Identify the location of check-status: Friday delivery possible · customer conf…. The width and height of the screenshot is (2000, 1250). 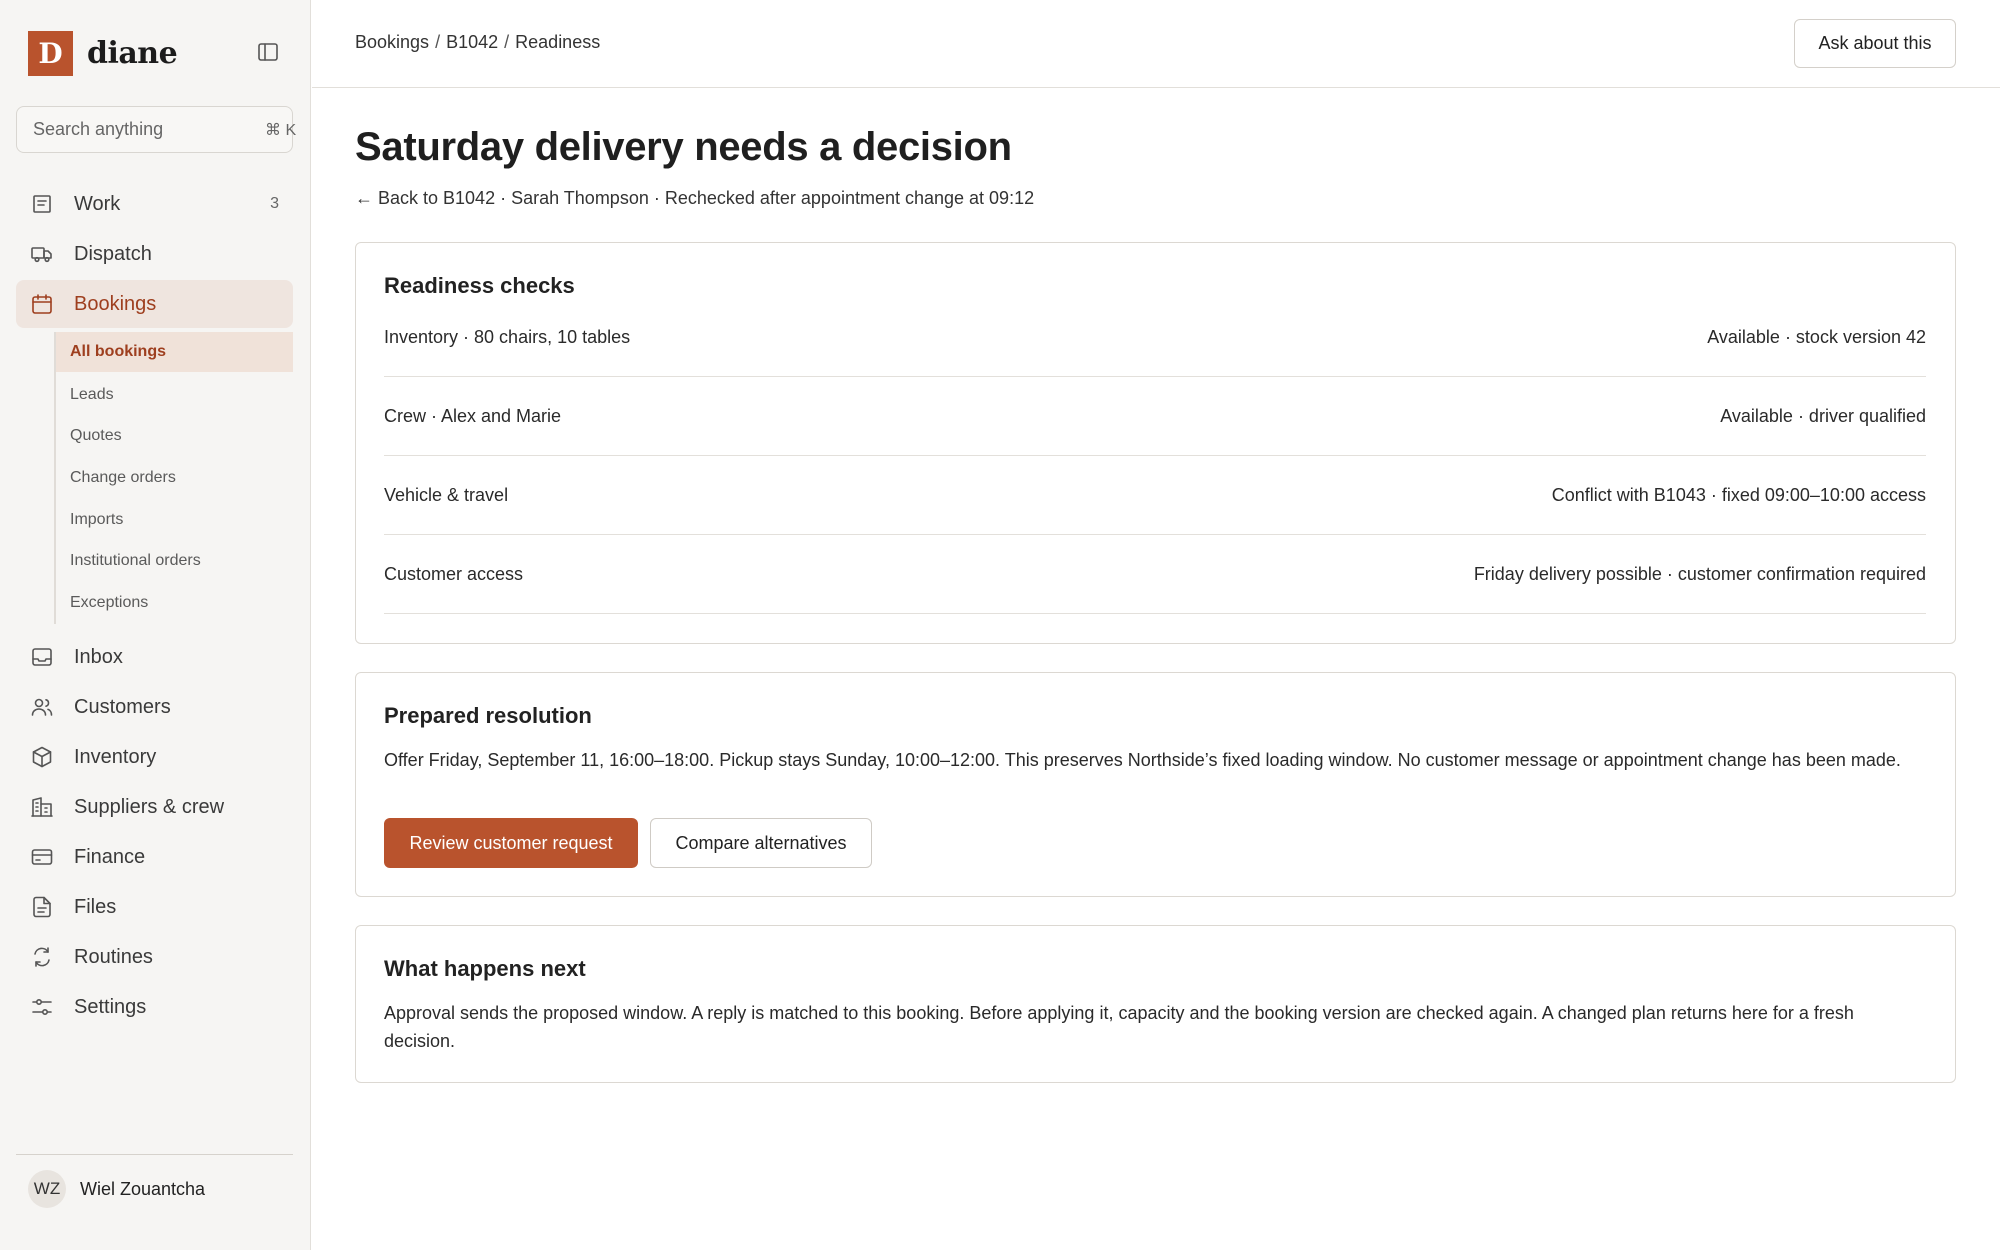
(1699, 573).